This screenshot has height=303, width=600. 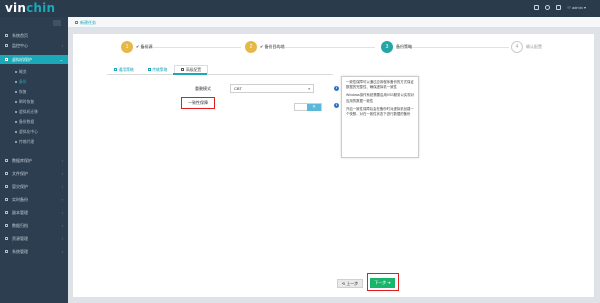 What do you see at coordinates (251, 47) in the screenshot?
I see `step-number: 2` at bounding box center [251, 47].